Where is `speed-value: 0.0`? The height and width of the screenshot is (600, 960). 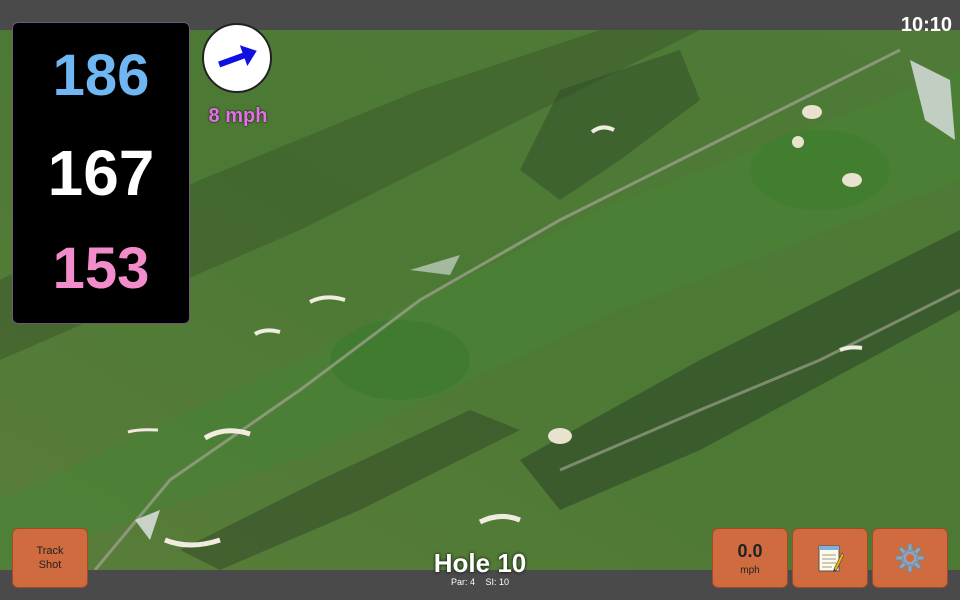
speed-value: 0.0 is located at coordinates (750, 550).